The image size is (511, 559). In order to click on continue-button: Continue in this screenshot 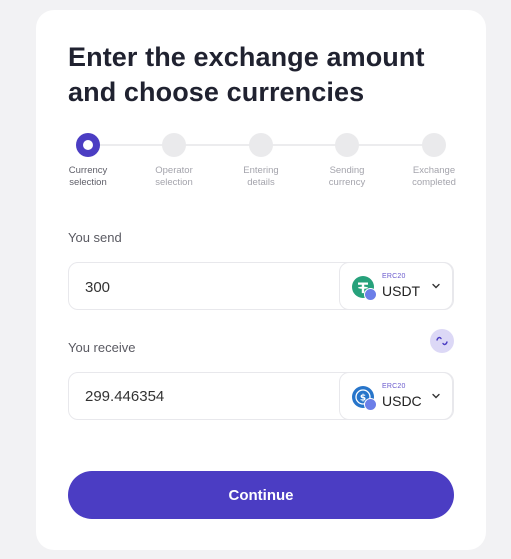, I will do `click(261, 495)`.